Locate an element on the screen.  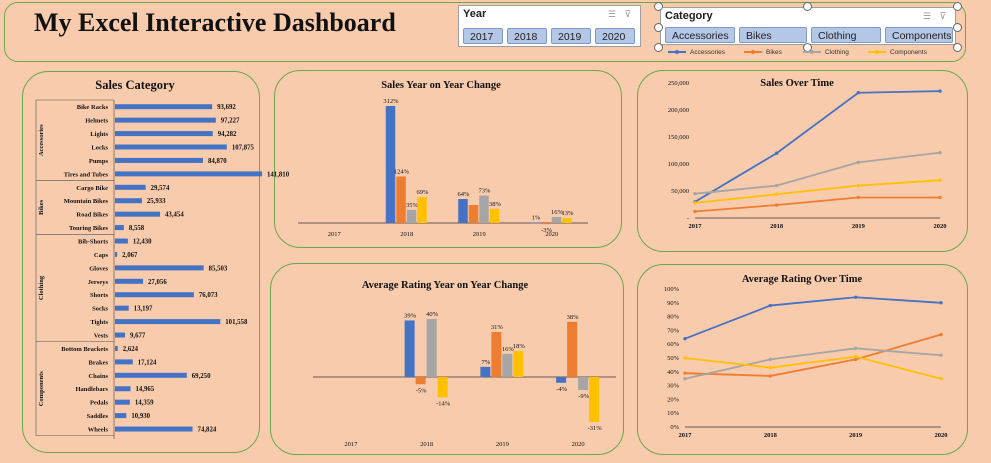
tick-label: 80% is located at coordinates (673, 317).